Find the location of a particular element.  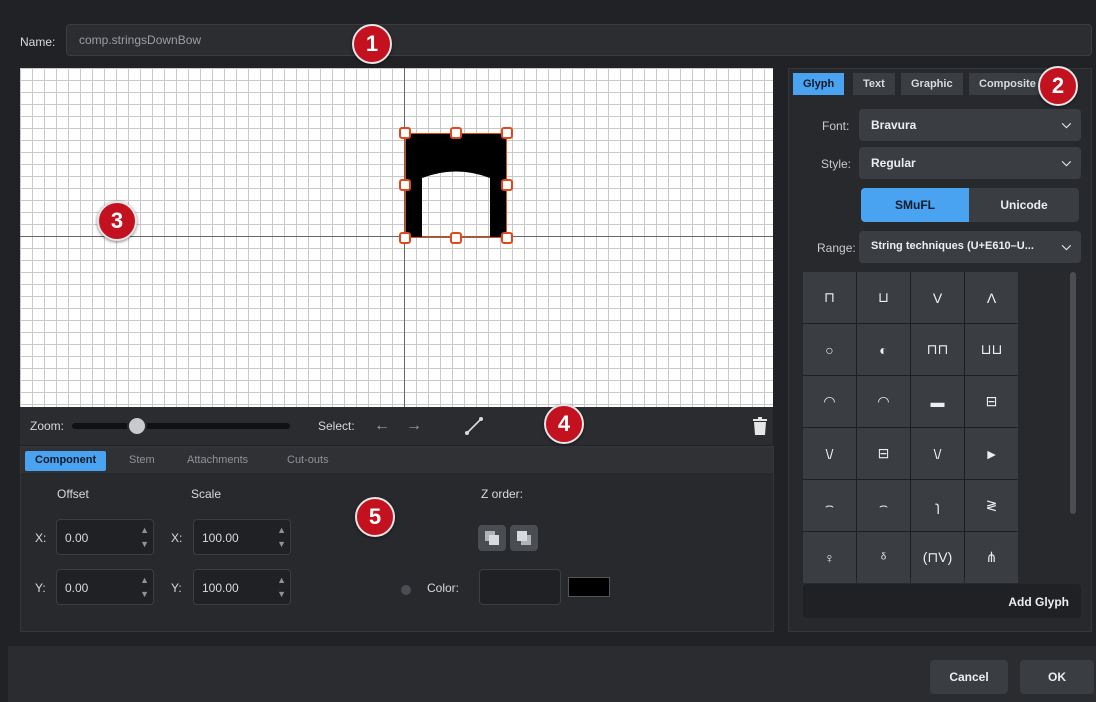

range-select: String techniques (U+E610–U... ⌵ is located at coordinates (970, 247).